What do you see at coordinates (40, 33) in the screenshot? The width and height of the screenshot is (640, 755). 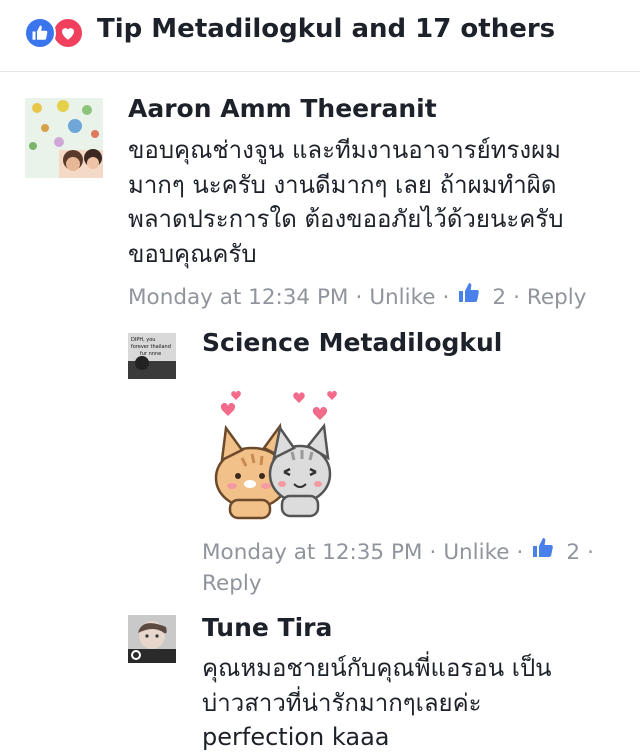 I see `like-icon` at bounding box center [40, 33].